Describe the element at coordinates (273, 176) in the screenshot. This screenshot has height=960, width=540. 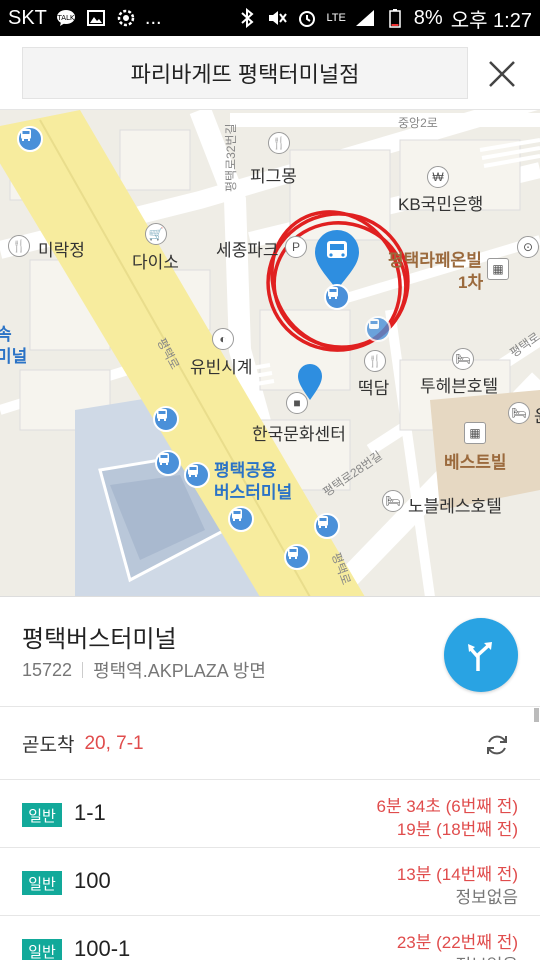
I see `poi-pigomong: 피그몽` at that location.